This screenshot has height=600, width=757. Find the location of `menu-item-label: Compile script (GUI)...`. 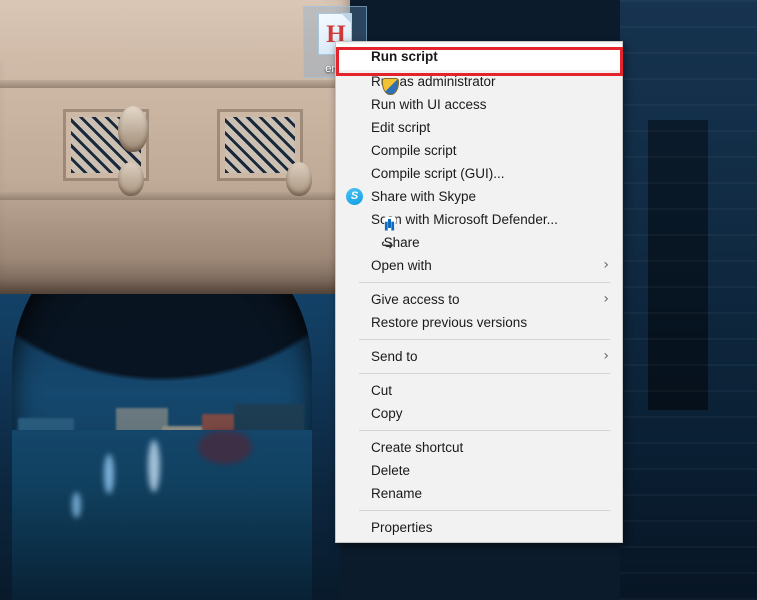

menu-item-label: Compile script (GUI)... is located at coordinates (438, 173).